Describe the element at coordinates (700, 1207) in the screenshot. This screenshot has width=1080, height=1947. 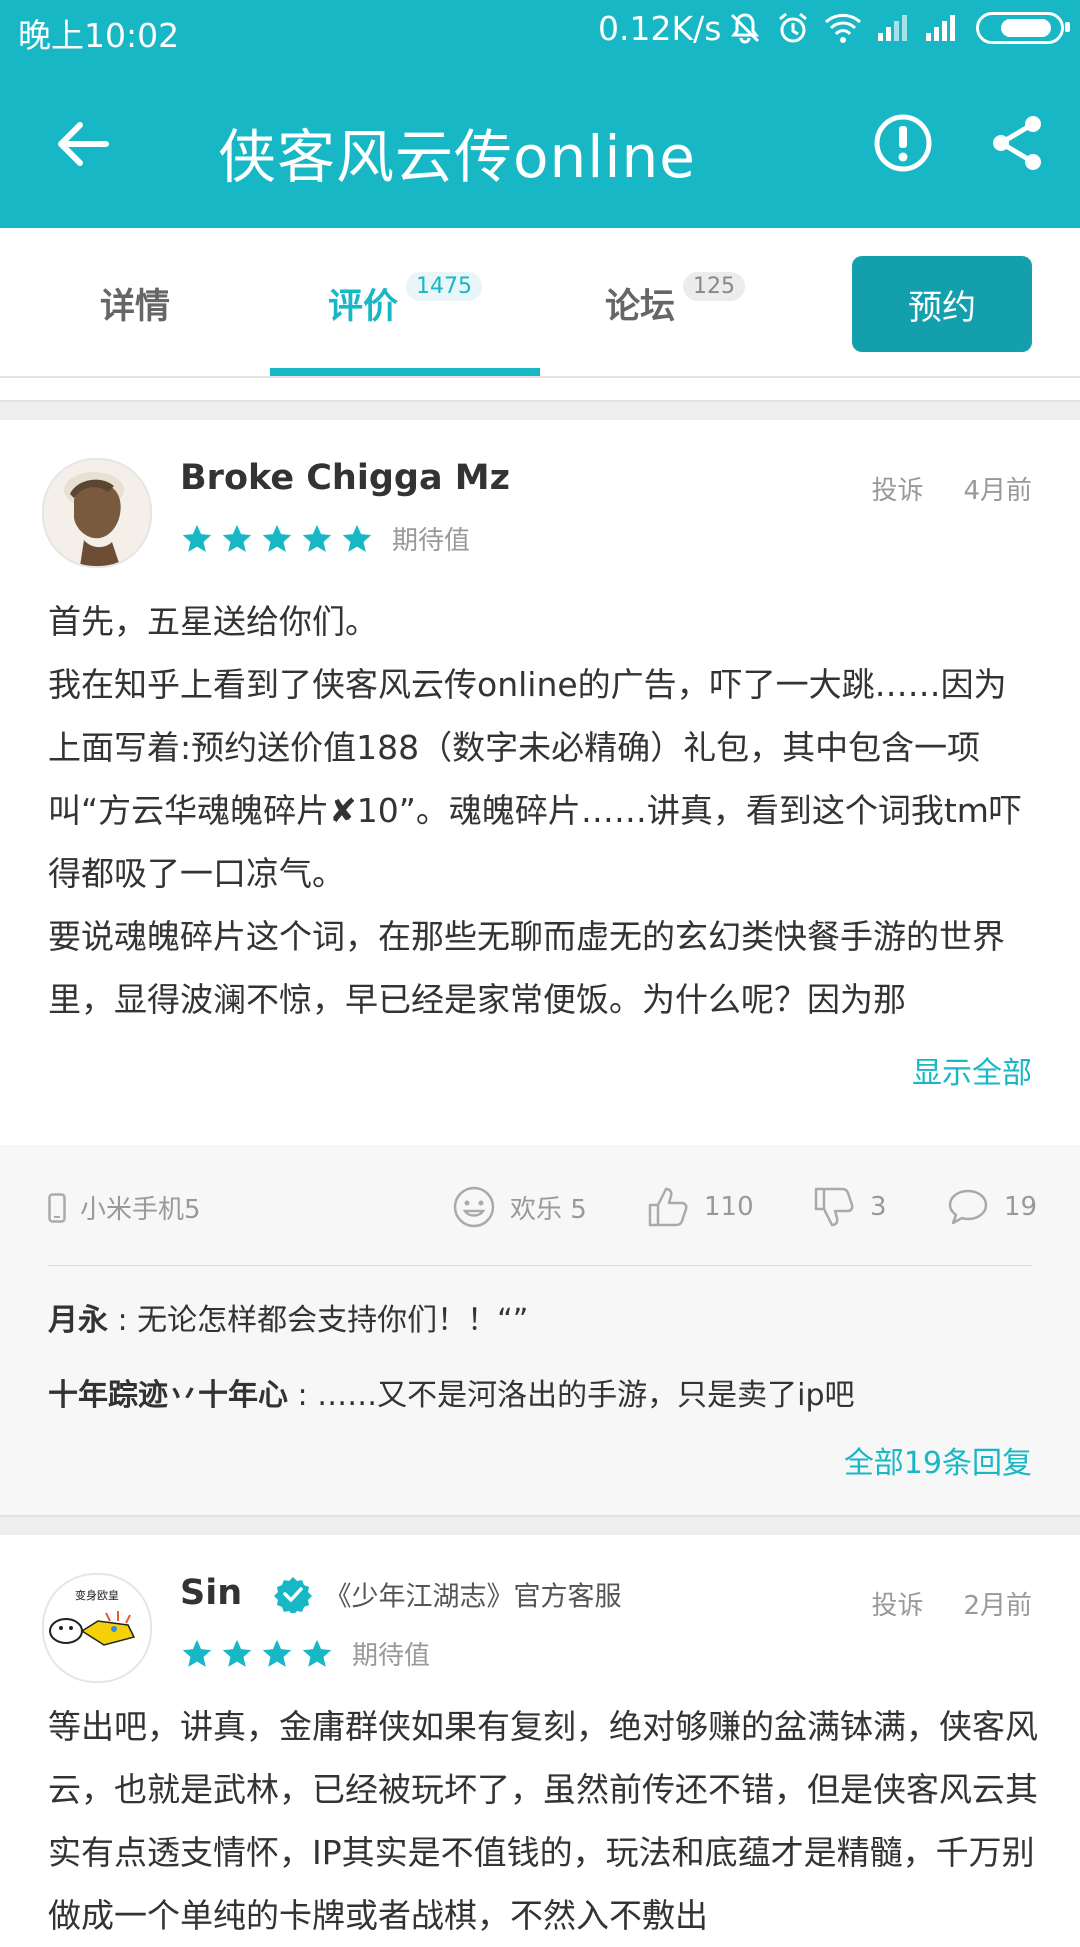
I see `like-stat: 110` at that location.